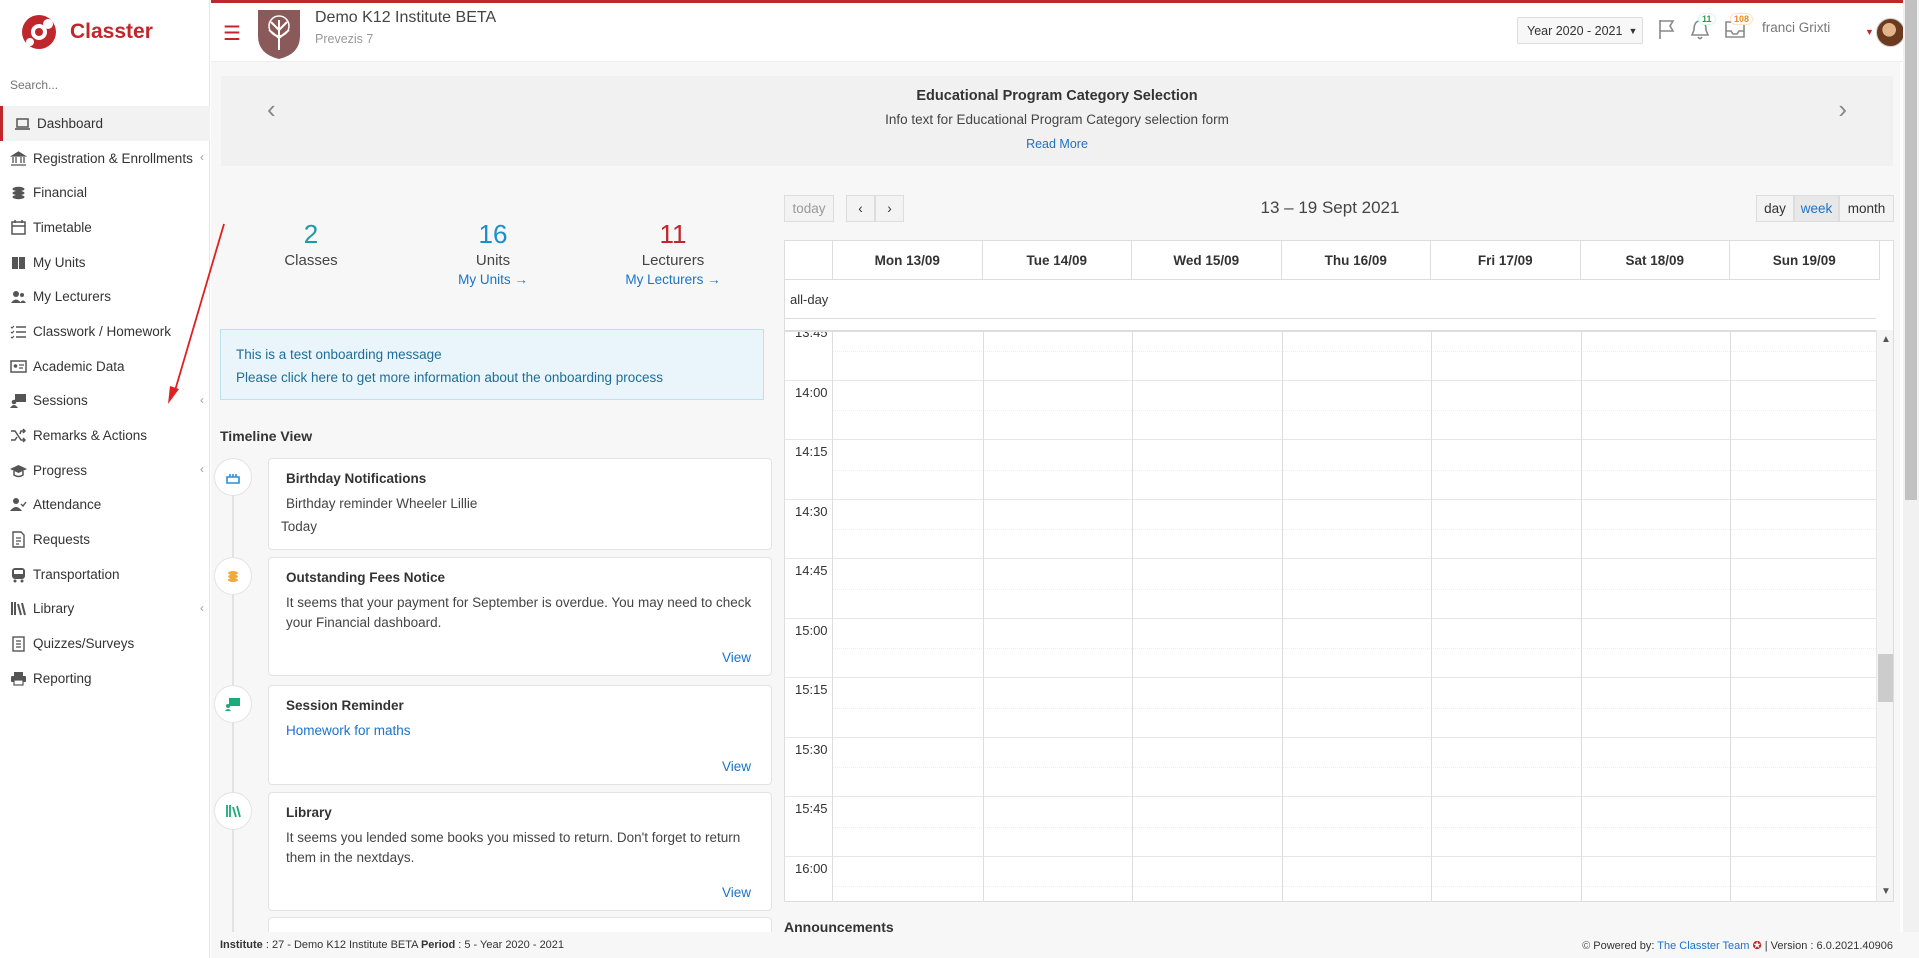  What do you see at coordinates (54, 609) in the screenshot?
I see `sidebar-item-label: Library` at bounding box center [54, 609].